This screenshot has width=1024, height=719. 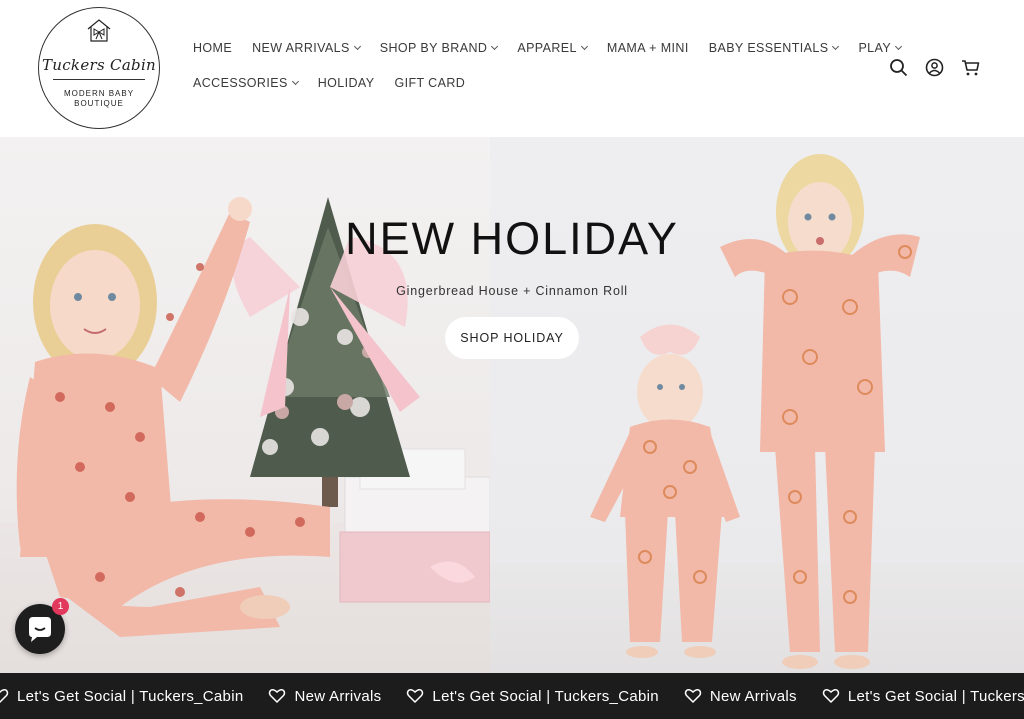 What do you see at coordinates (512, 338) in the screenshot?
I see `shop-holiday-button: SHOP HOLIDAY` at bounding box center [512, 338].